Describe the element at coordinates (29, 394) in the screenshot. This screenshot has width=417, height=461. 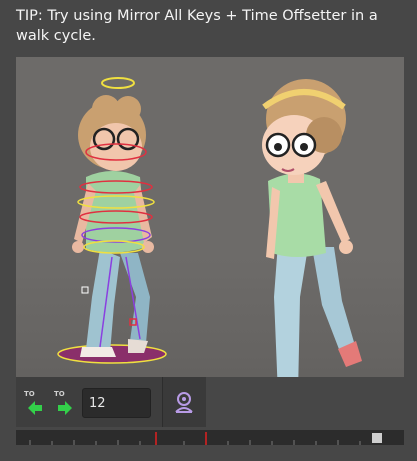
I see `mirror-left-badge: TO` at that location.